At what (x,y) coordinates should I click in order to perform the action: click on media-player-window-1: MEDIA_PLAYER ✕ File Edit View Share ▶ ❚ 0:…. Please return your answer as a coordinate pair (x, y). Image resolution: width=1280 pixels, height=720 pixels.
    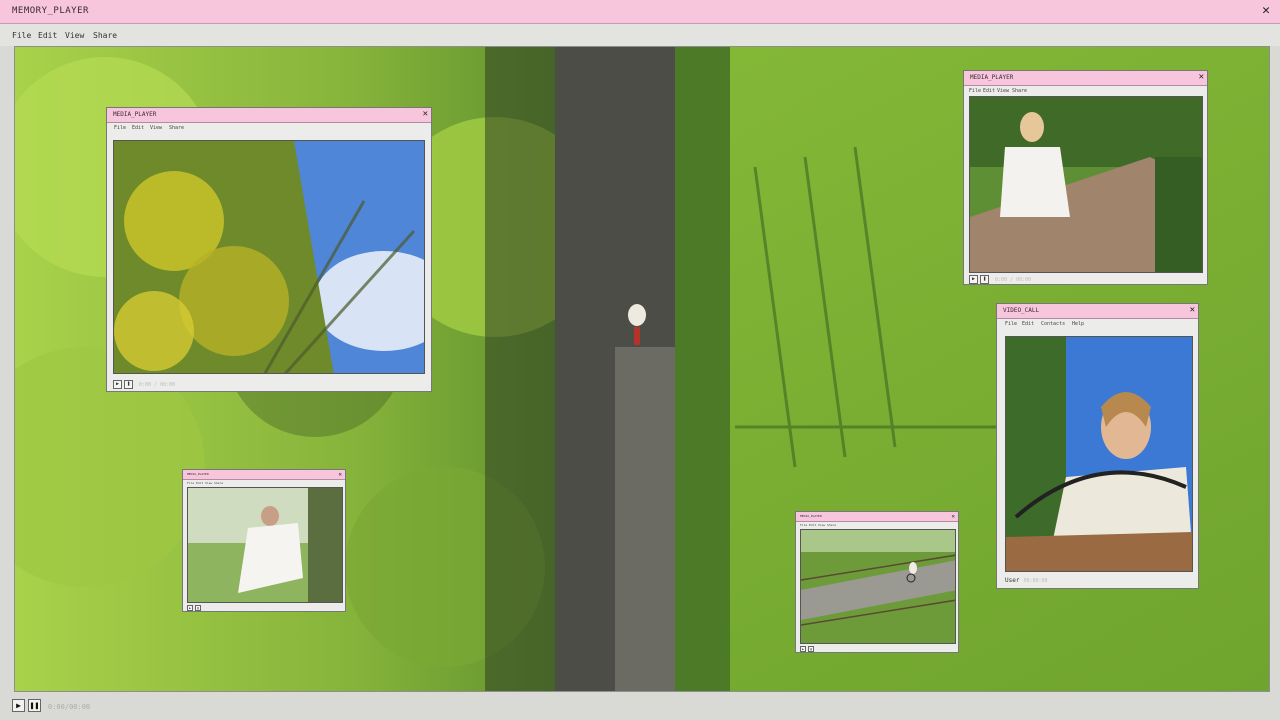
    Looking at the image, I should click on (269, 249).